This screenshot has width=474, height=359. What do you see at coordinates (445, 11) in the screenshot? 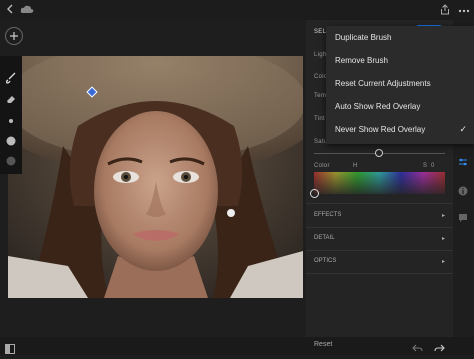
I see `share-icon` at bounding box center [445, 11].